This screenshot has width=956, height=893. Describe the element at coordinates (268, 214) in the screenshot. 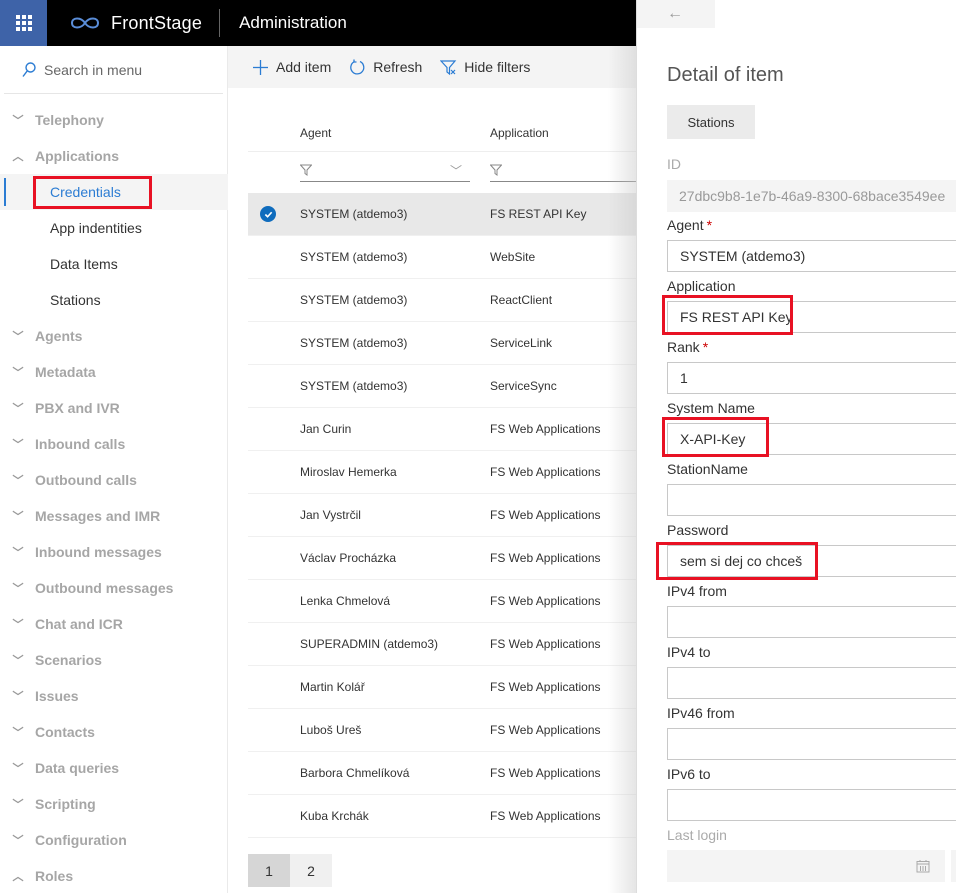

I see `row-selected-check-icon` at that location.